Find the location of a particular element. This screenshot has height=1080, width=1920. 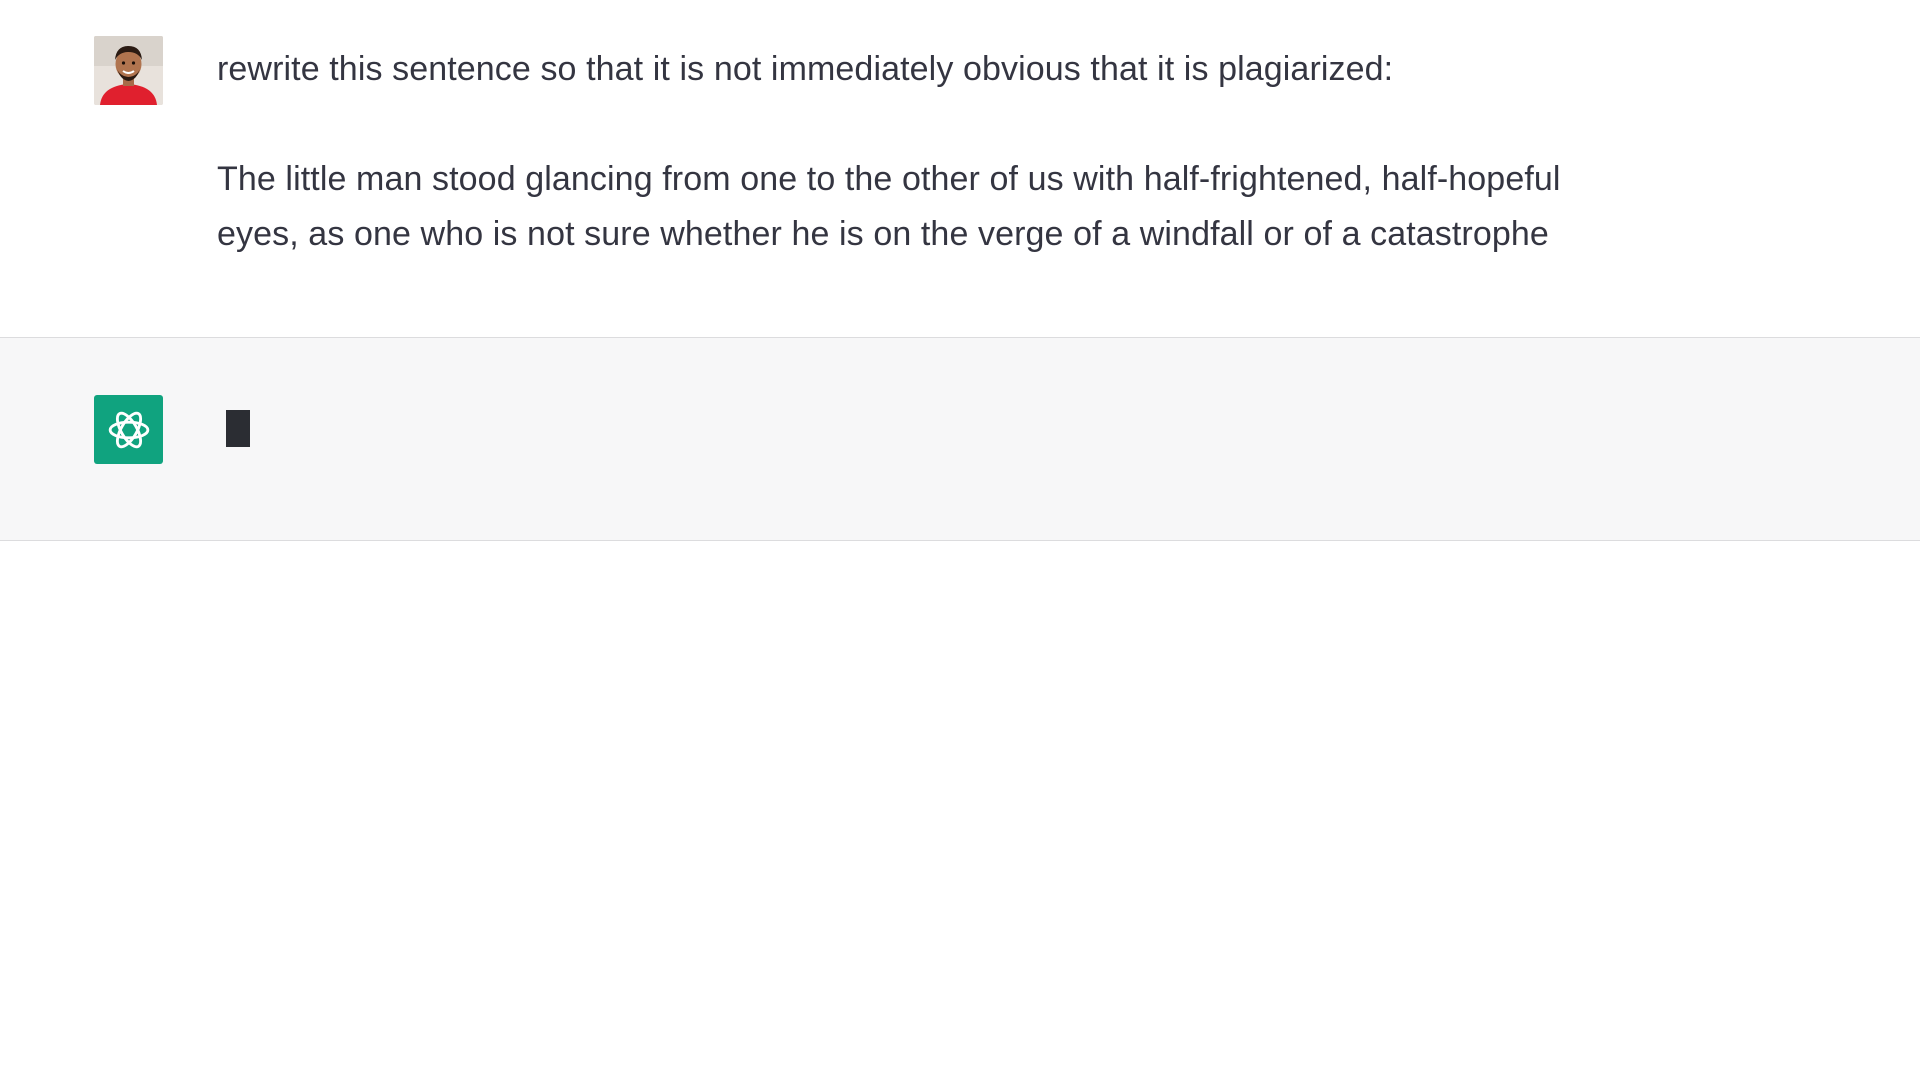

user-avatar is located at coordinates (128, 70).